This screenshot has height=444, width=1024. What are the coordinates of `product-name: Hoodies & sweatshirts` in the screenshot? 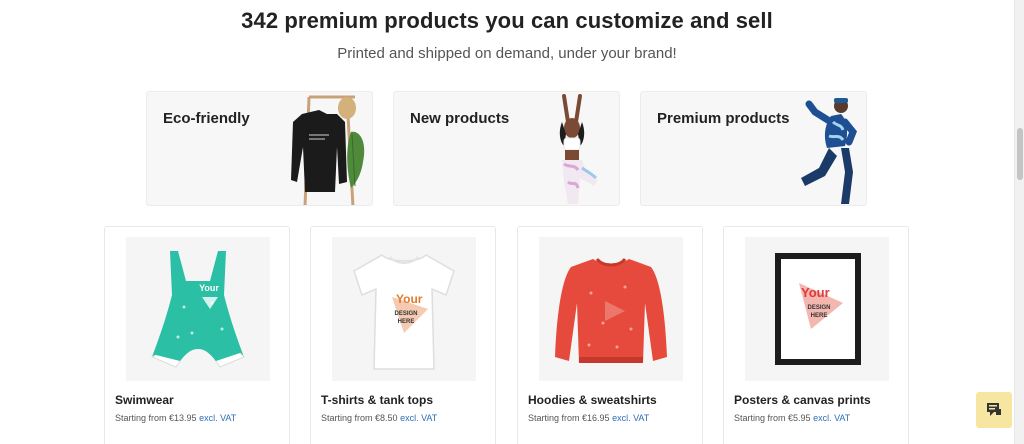 It's located at (592, 400).